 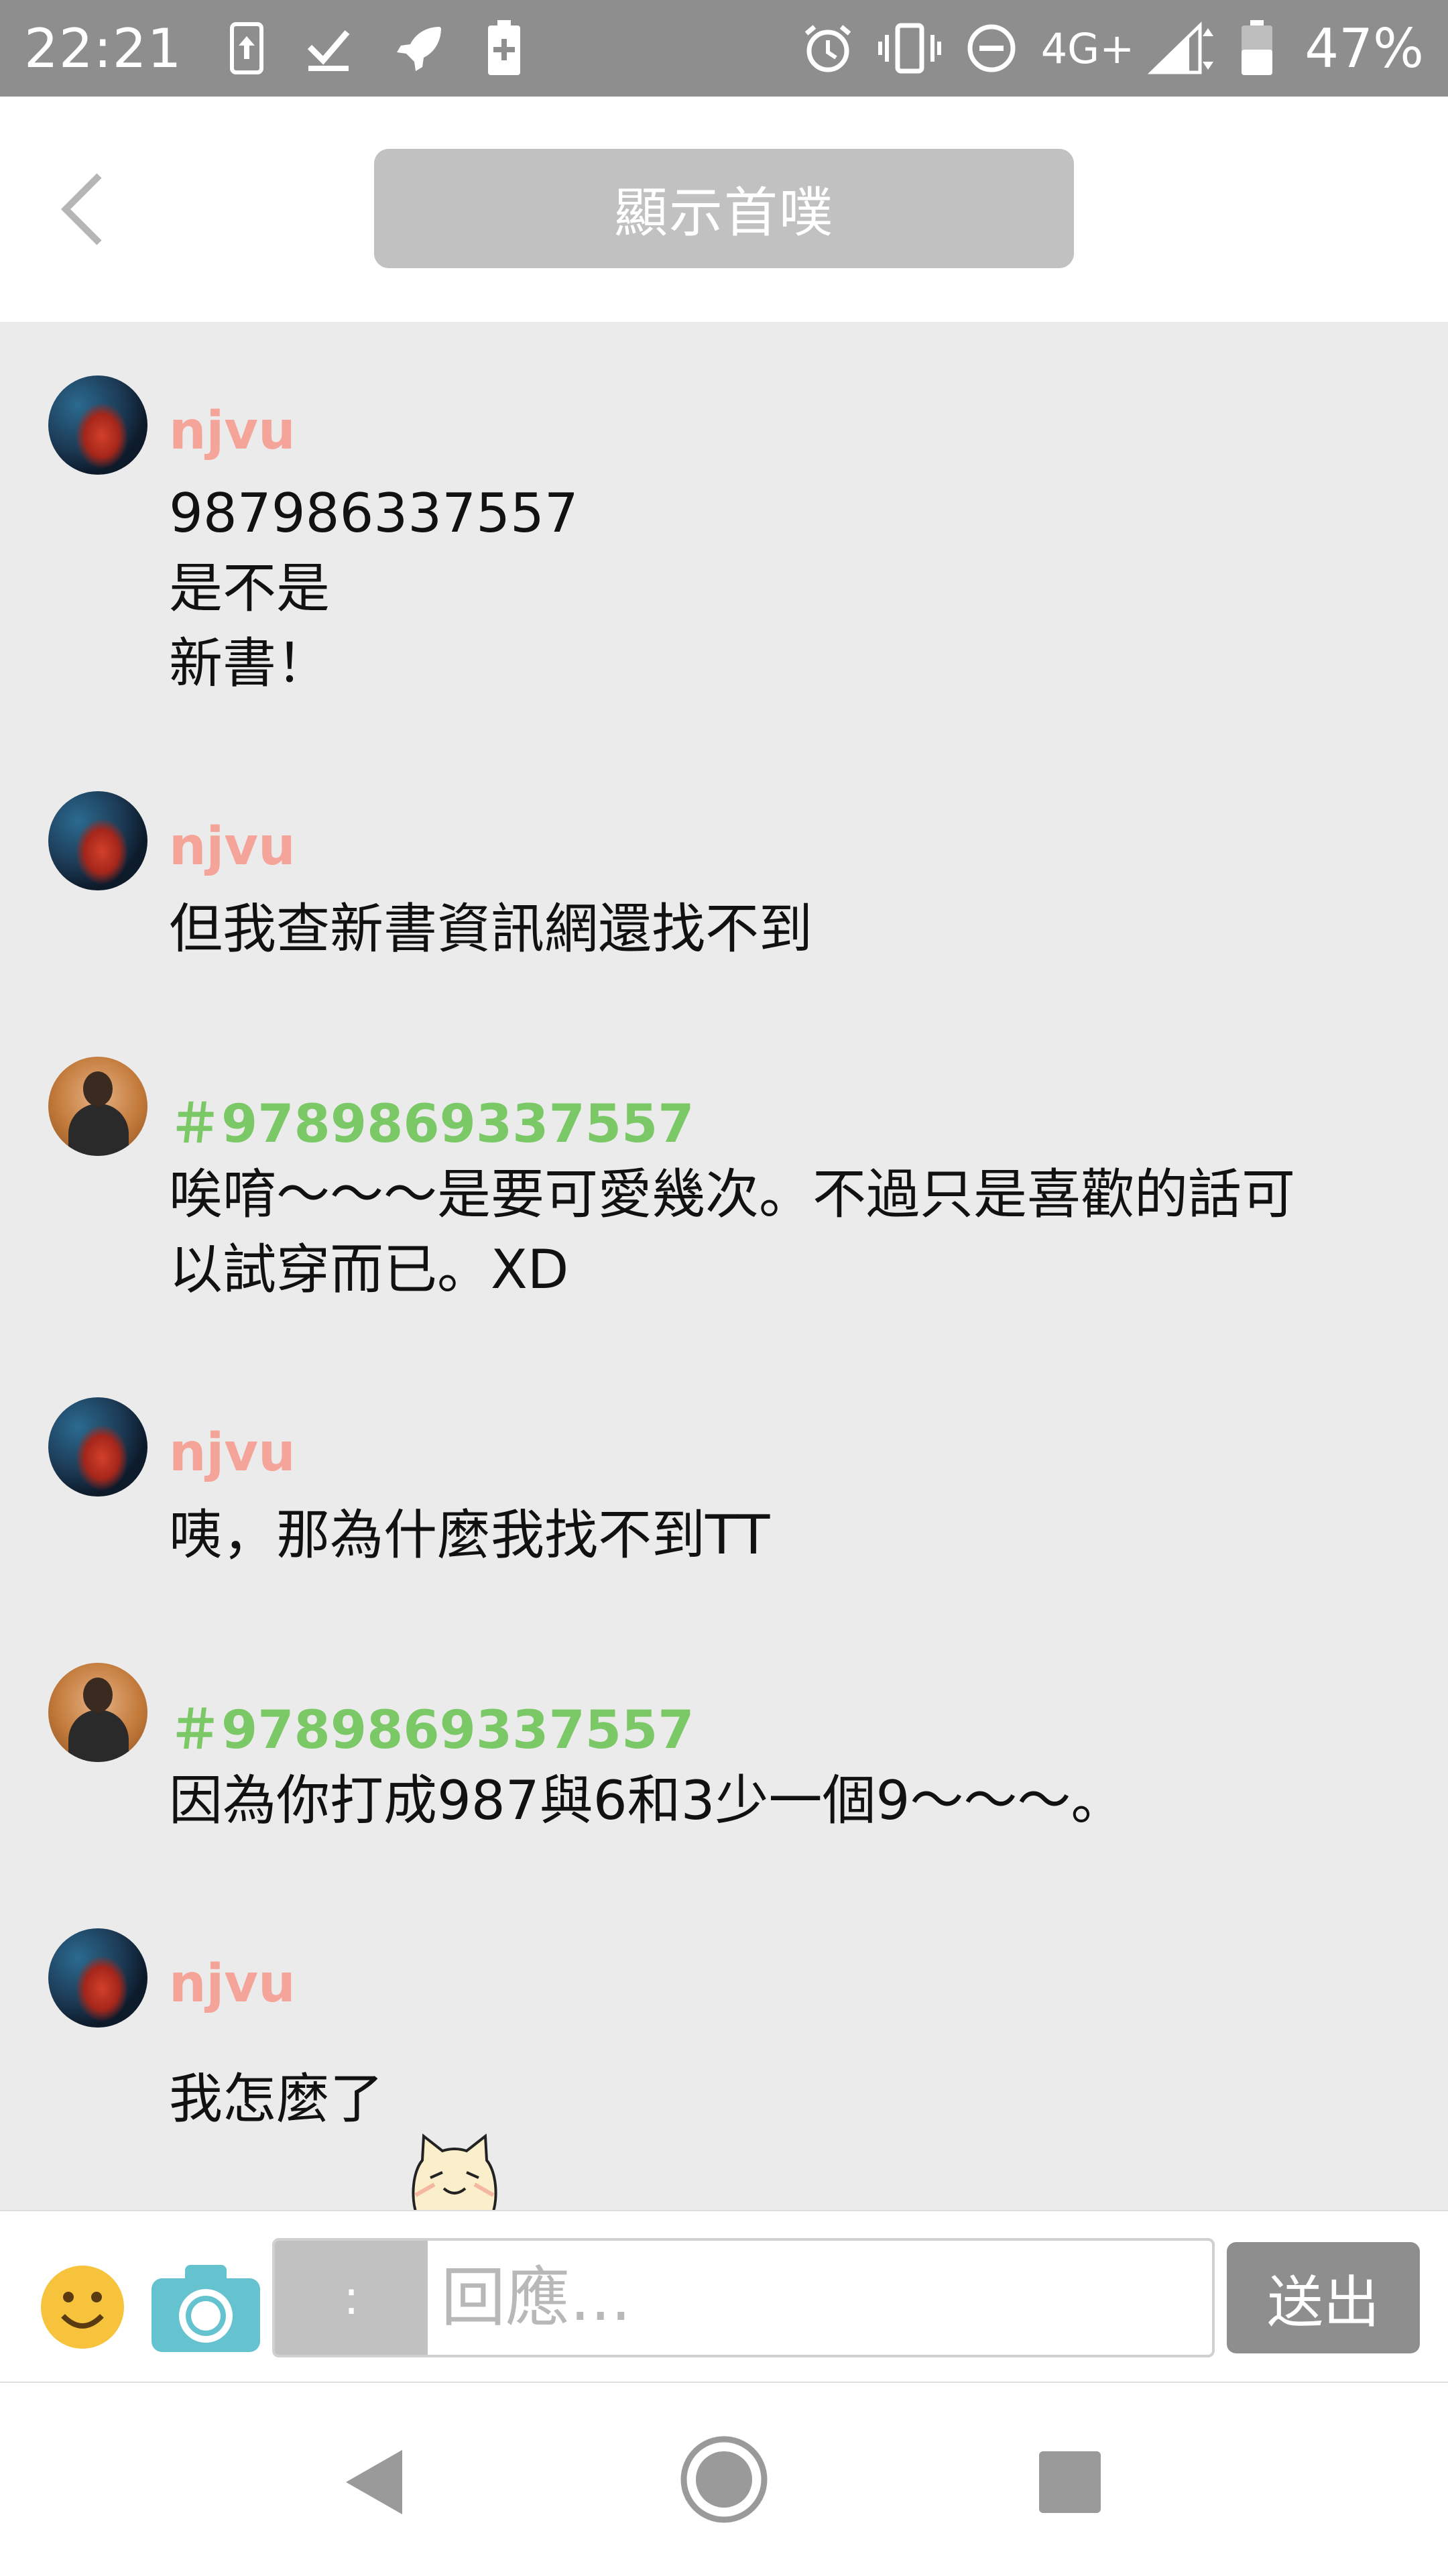 What do you see at coordinates (454, 2136) in the screenshot?
I see `cat-emoticon-icon` at bounding box center [454, 2136].